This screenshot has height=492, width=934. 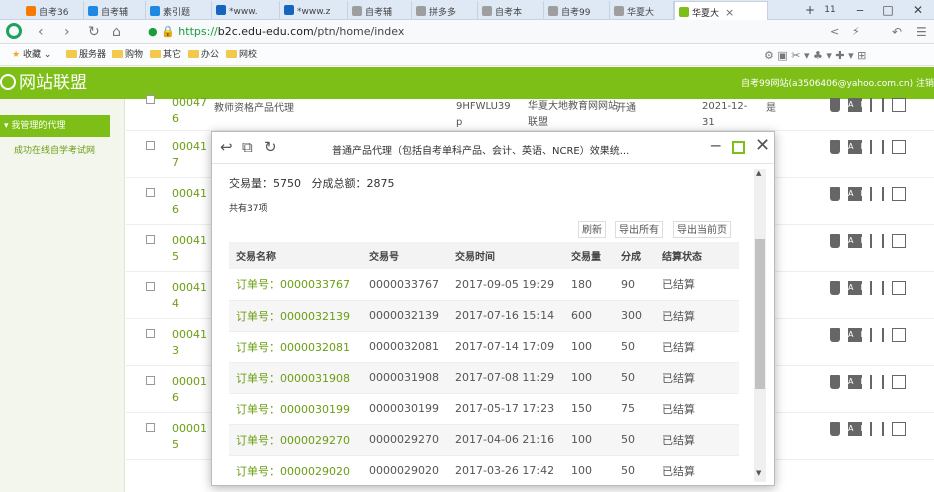 I want to click on maximize-icon, so click(x=738, y=147).